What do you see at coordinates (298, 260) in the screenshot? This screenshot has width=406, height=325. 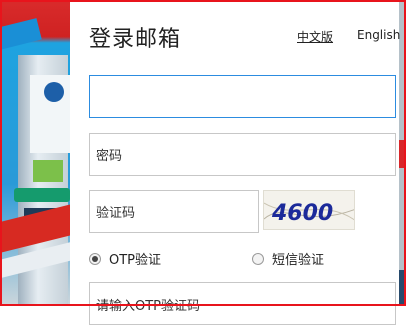 I see `radio-sms-label: 短信验证` at bounding box center [298, 260].